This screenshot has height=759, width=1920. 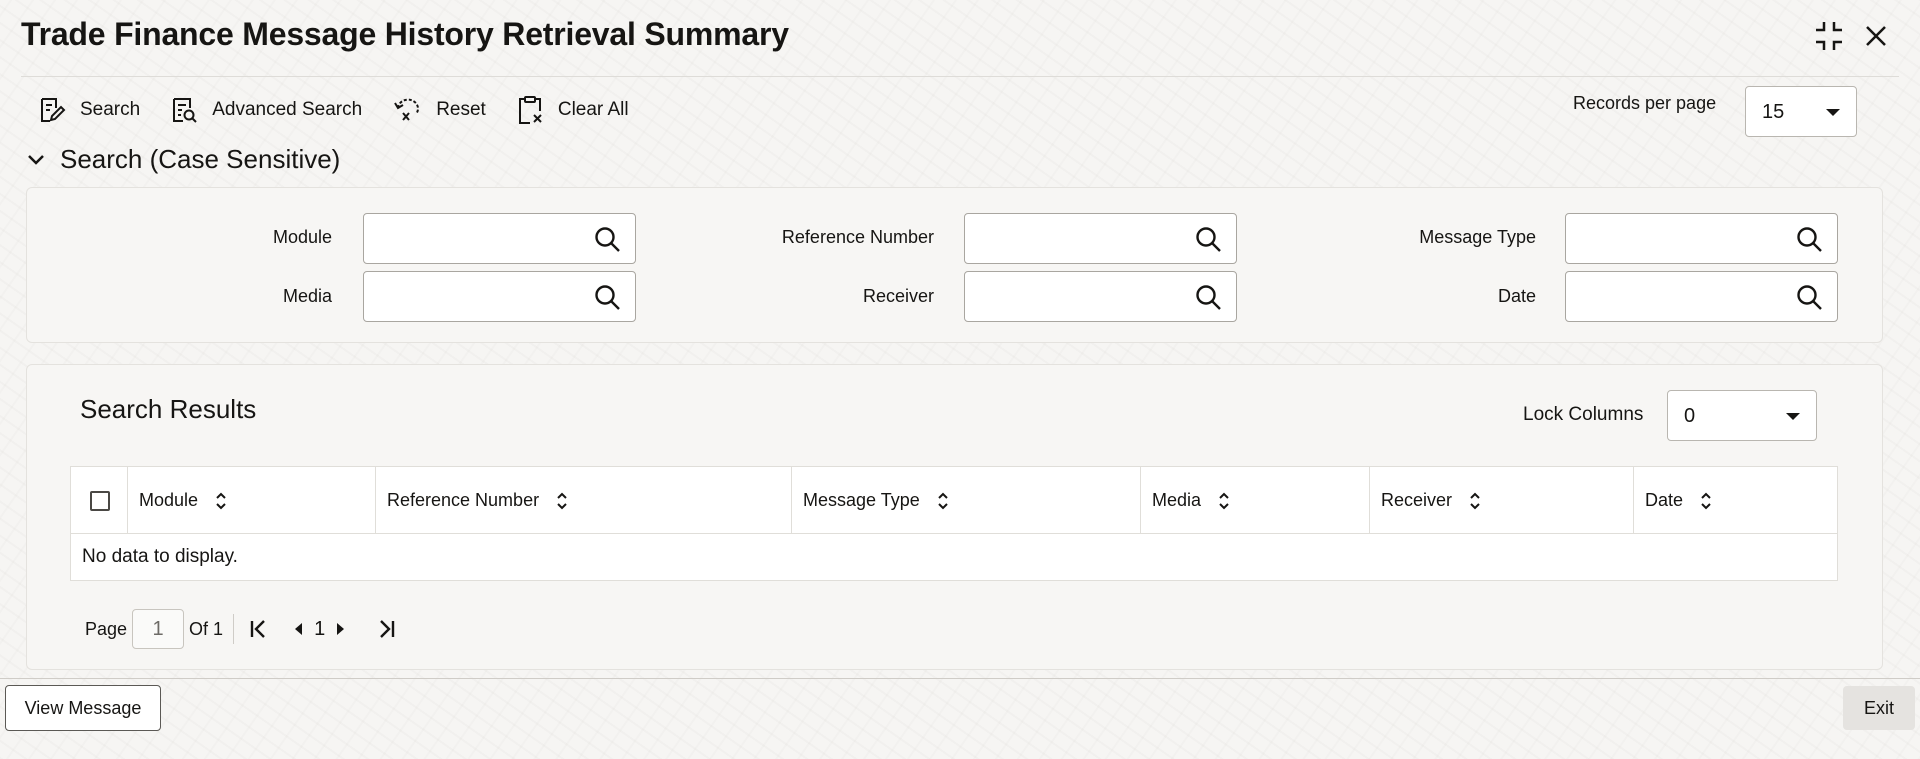 What do you see at coordinates (1645, 103) in the screenshot?
I see `records-per-page-label: Records per page` at bounding box center [1645, 103].